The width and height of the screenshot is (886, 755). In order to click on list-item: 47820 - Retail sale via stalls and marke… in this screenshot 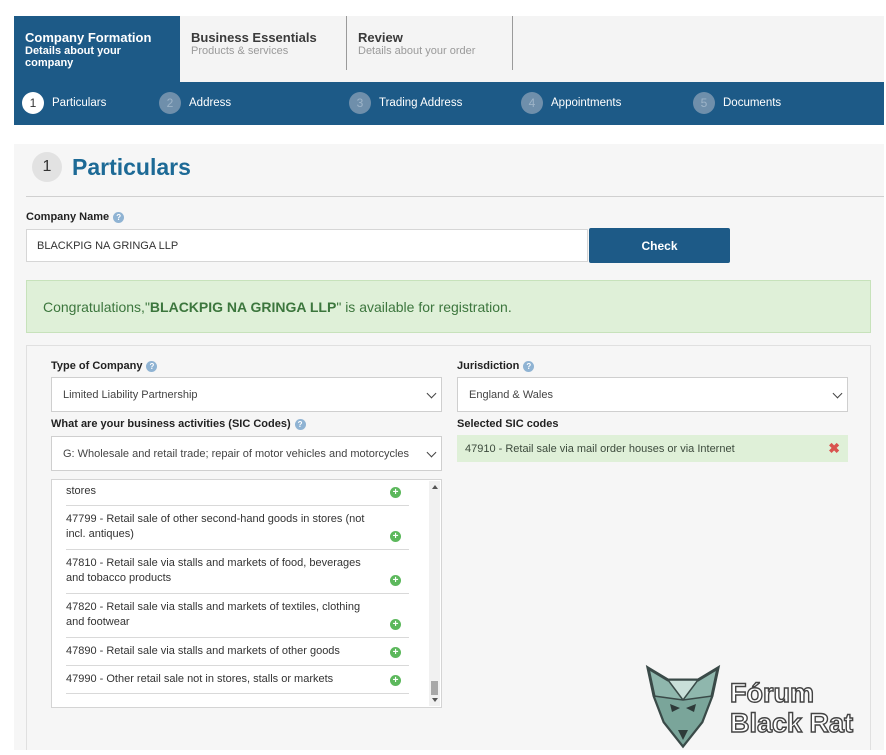, I will do `click(237, 616)`.